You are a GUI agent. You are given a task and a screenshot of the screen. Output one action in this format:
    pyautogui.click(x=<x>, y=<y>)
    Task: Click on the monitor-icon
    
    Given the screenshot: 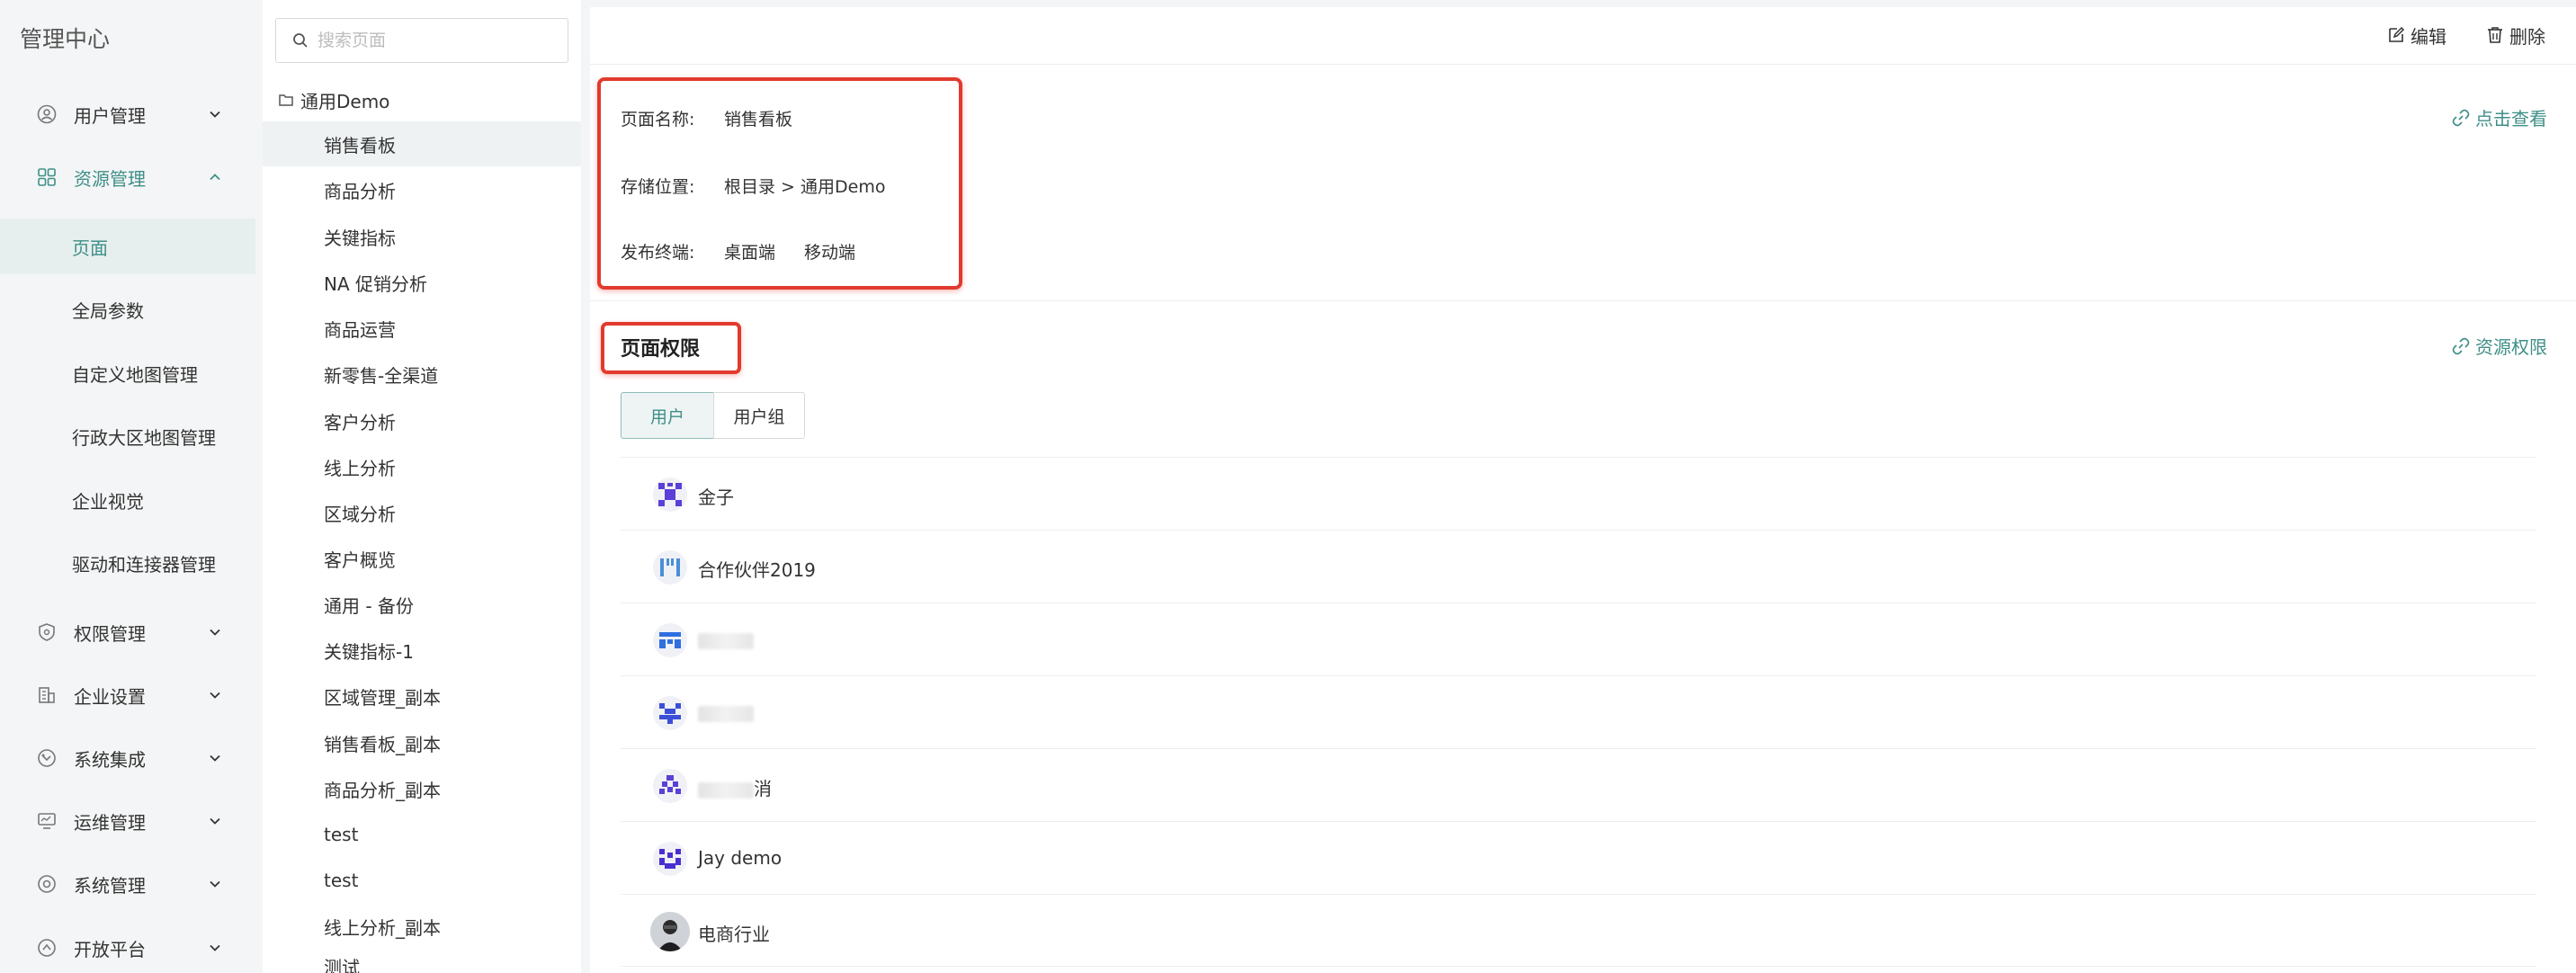 What is the action you would take?
    pyautogui.click(x=47, y=821)
    